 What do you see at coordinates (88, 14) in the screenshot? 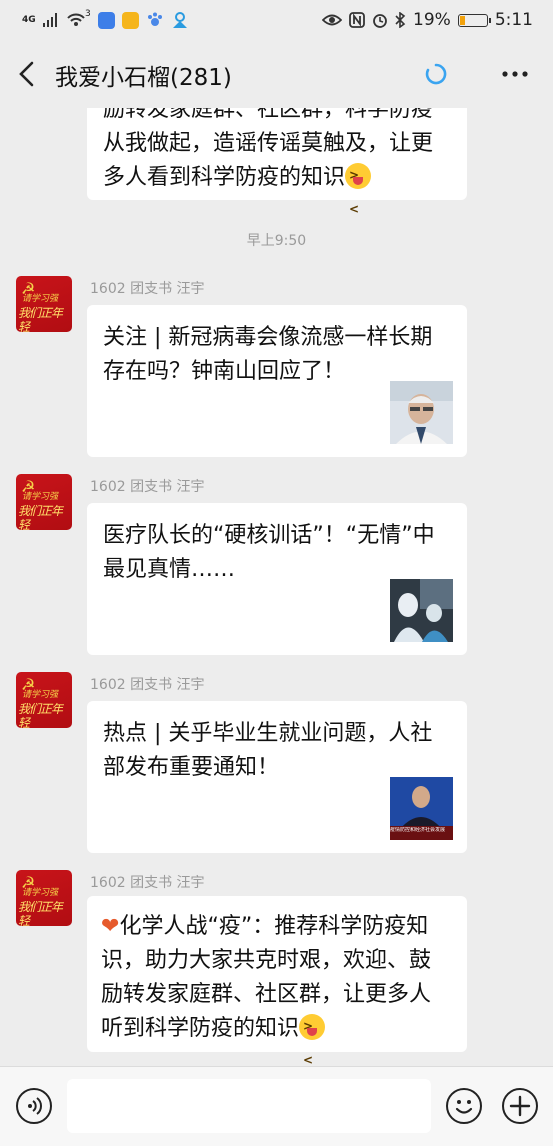
I see `hotspot-count: 3` at bounding box center [88, 14].